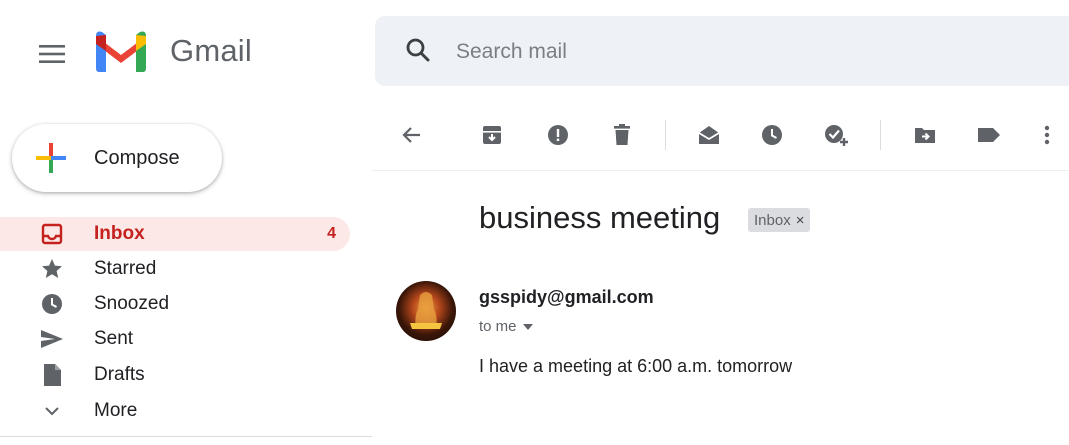  I want to click on report-spam-button, so click(558, 135).